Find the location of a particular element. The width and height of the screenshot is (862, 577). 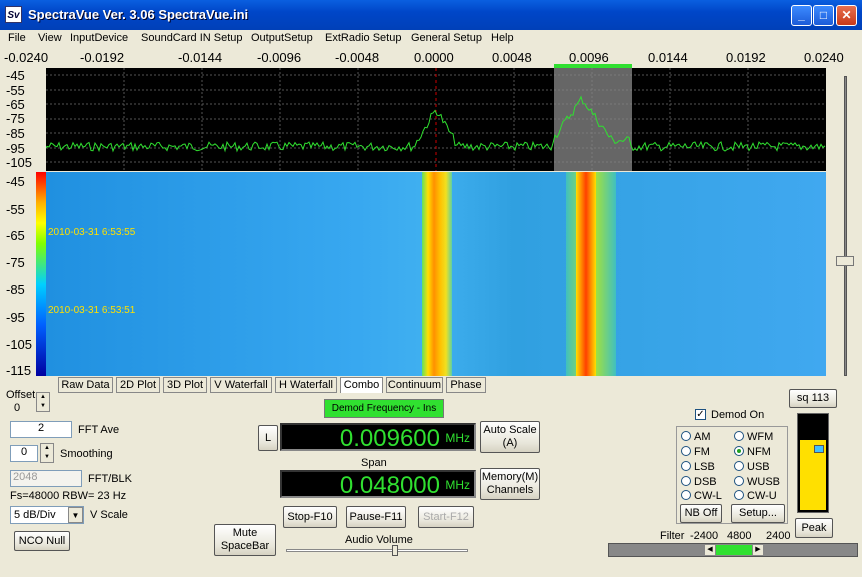

filter-high: 2400 is located at coordinates (778, 536).